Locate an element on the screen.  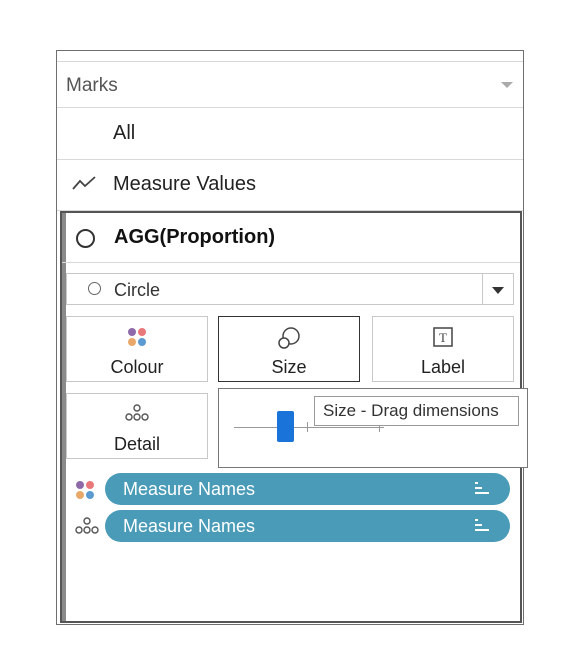
encoding-row-colour: Measure Names is located at coordinates (291, 489).